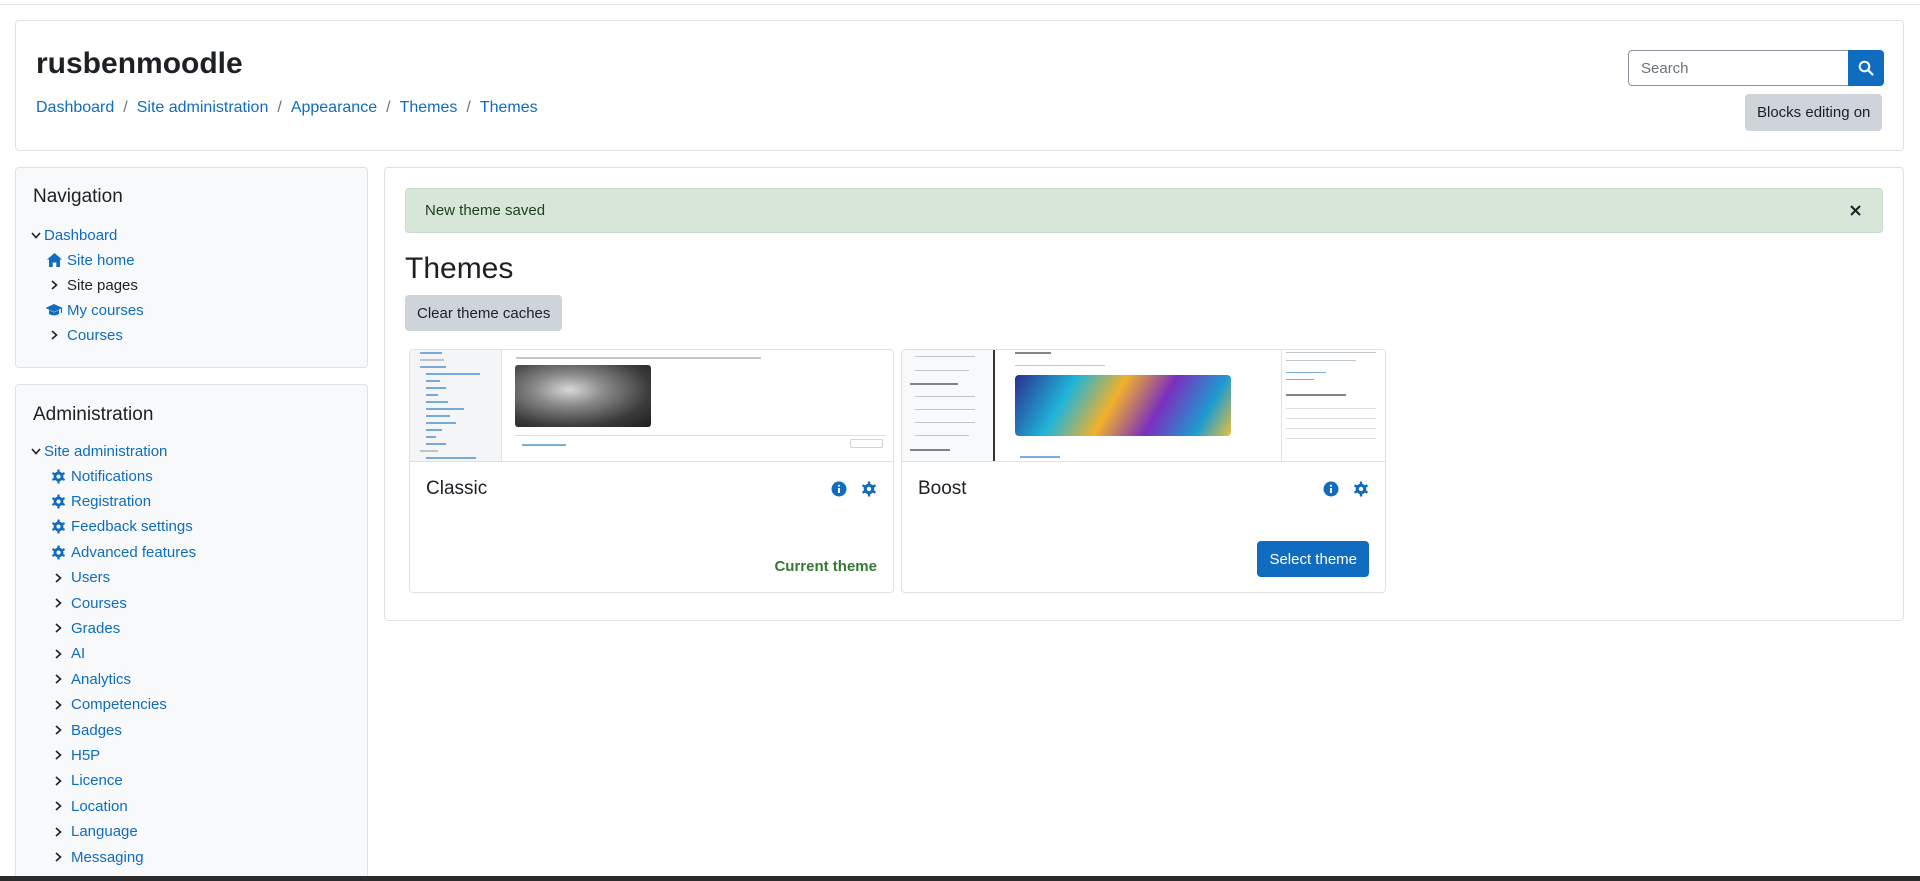 This screenshot has width=1920, height=881. Describe the element at coordinates (133, 552) in the screenshot. I see `admin-item-label: Advanced features` at that location.